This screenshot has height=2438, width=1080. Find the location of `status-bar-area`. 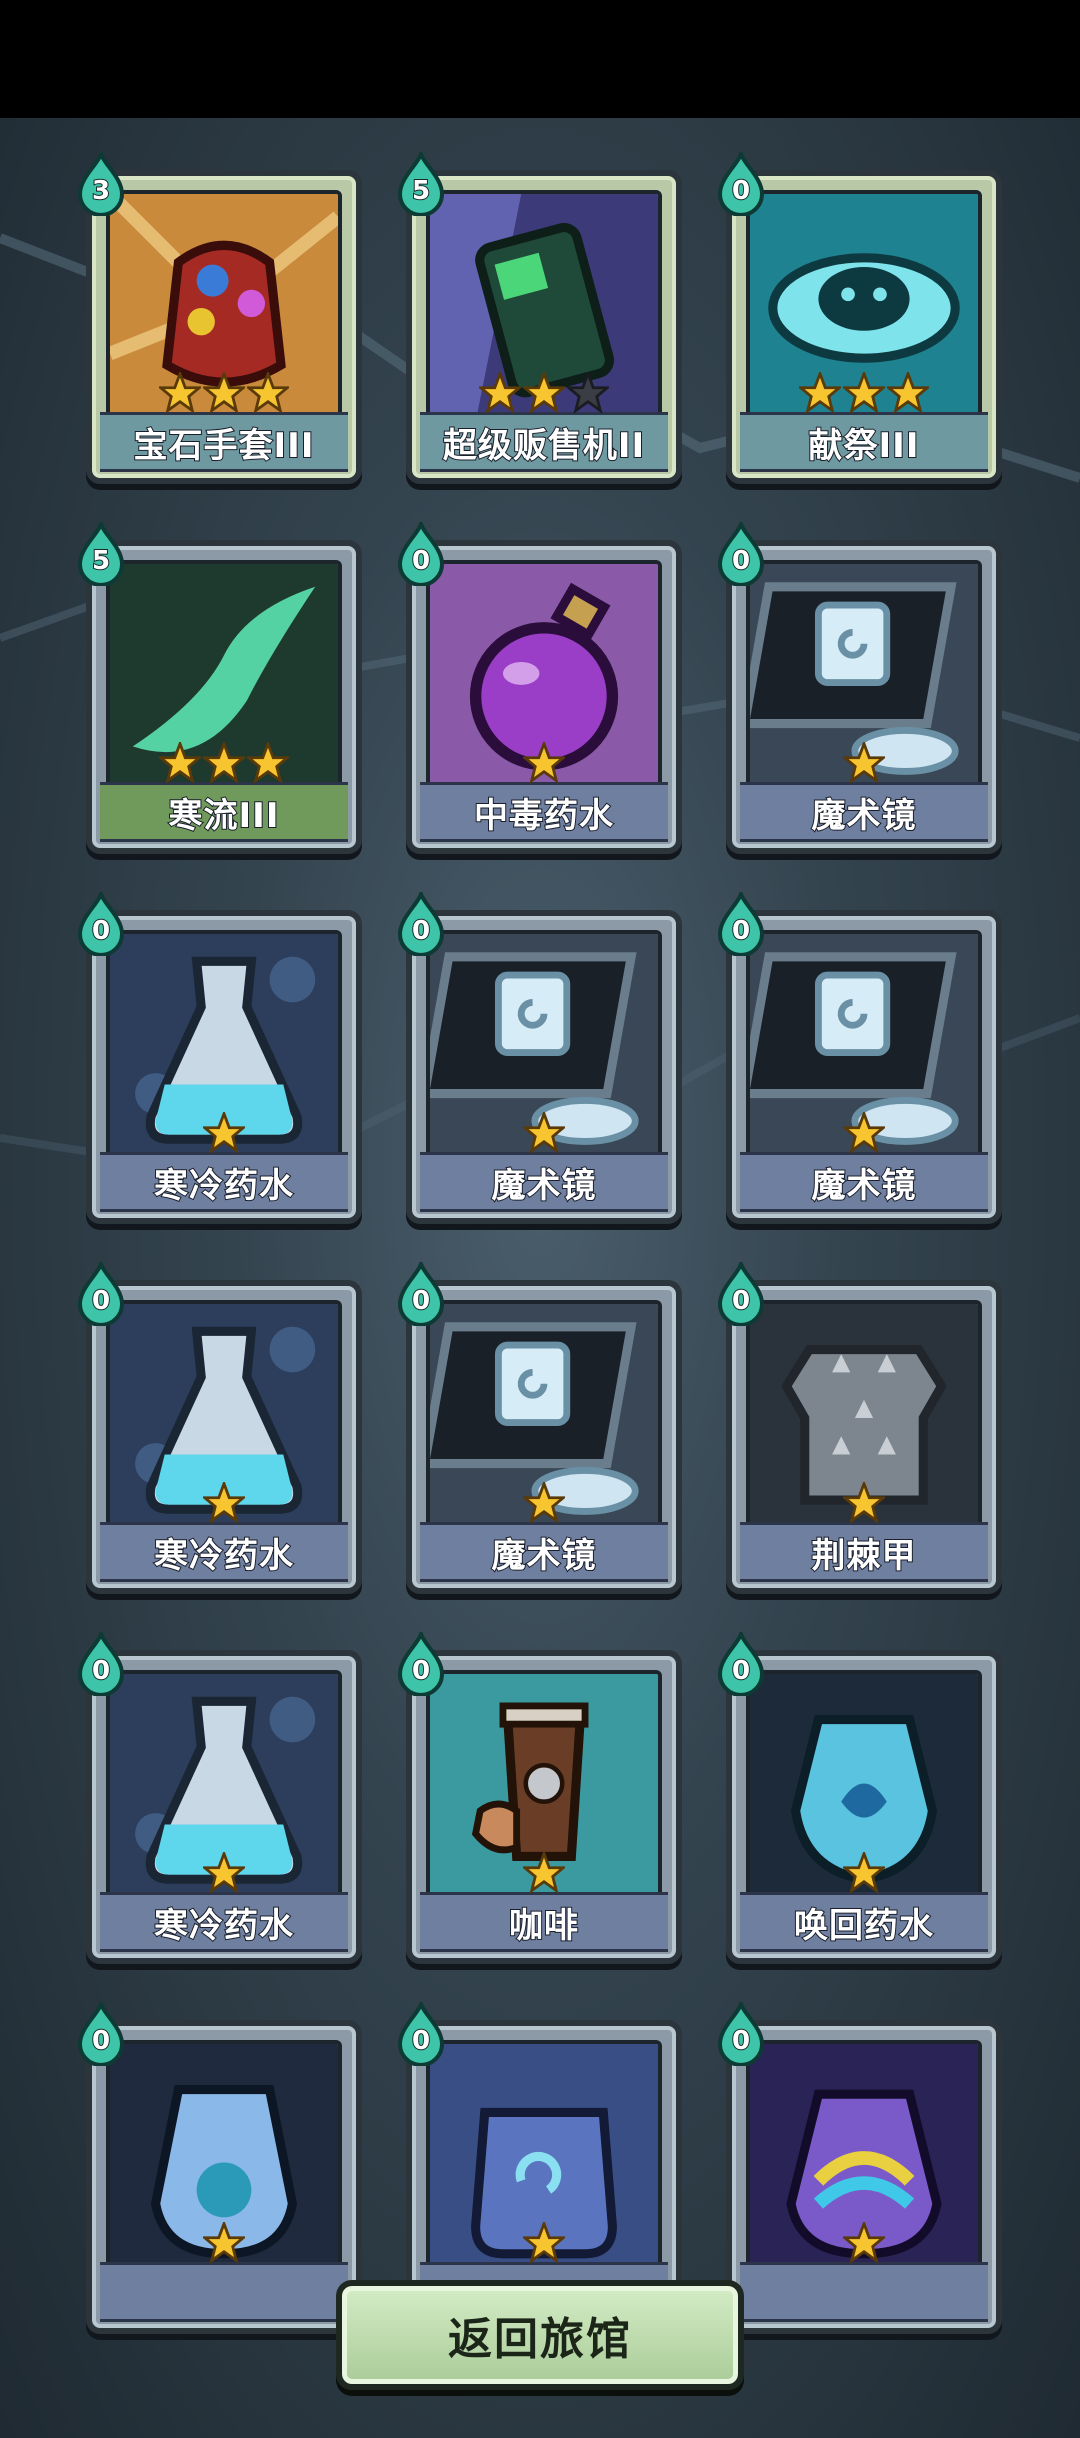

status-bar-area is located at coordinates (540, 59).